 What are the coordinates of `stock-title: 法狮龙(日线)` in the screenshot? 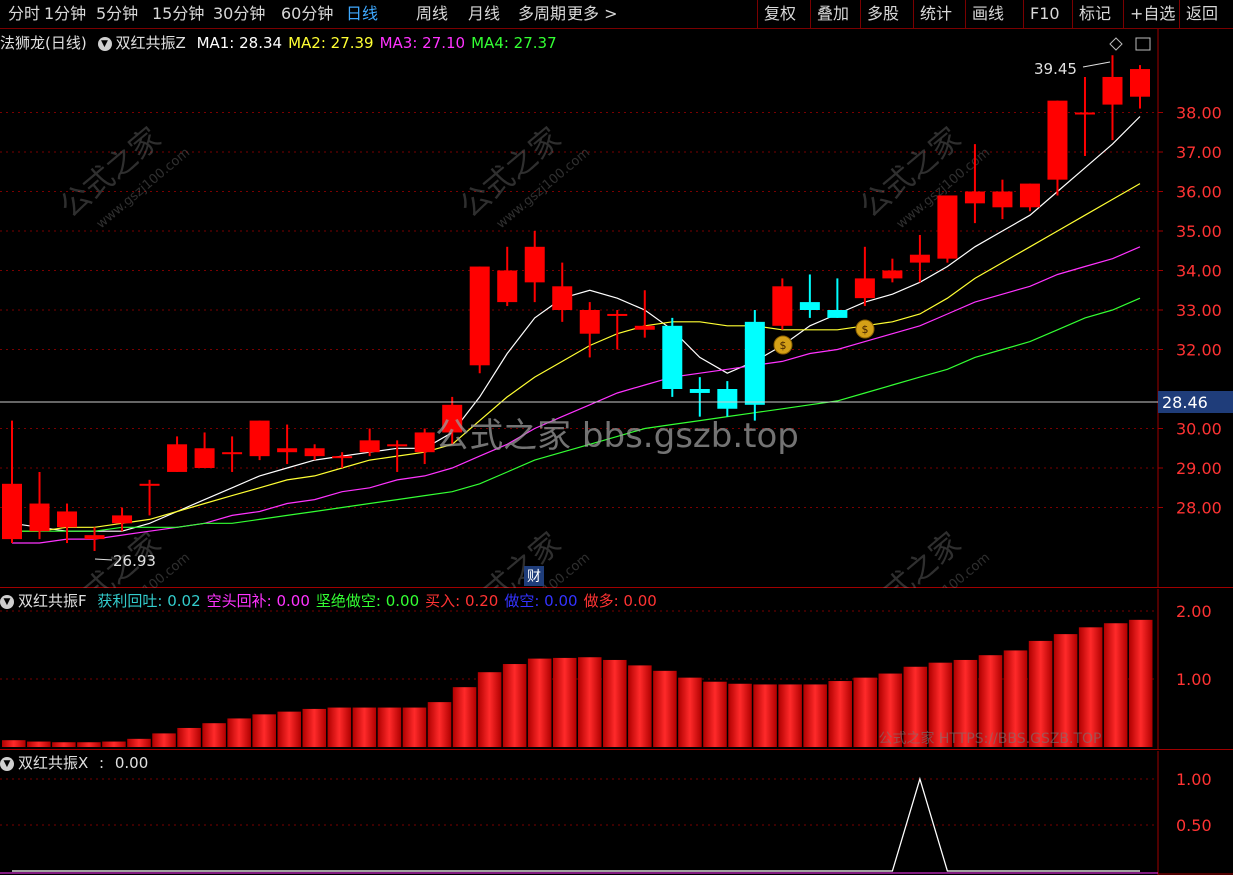 It's located at (43, 43).